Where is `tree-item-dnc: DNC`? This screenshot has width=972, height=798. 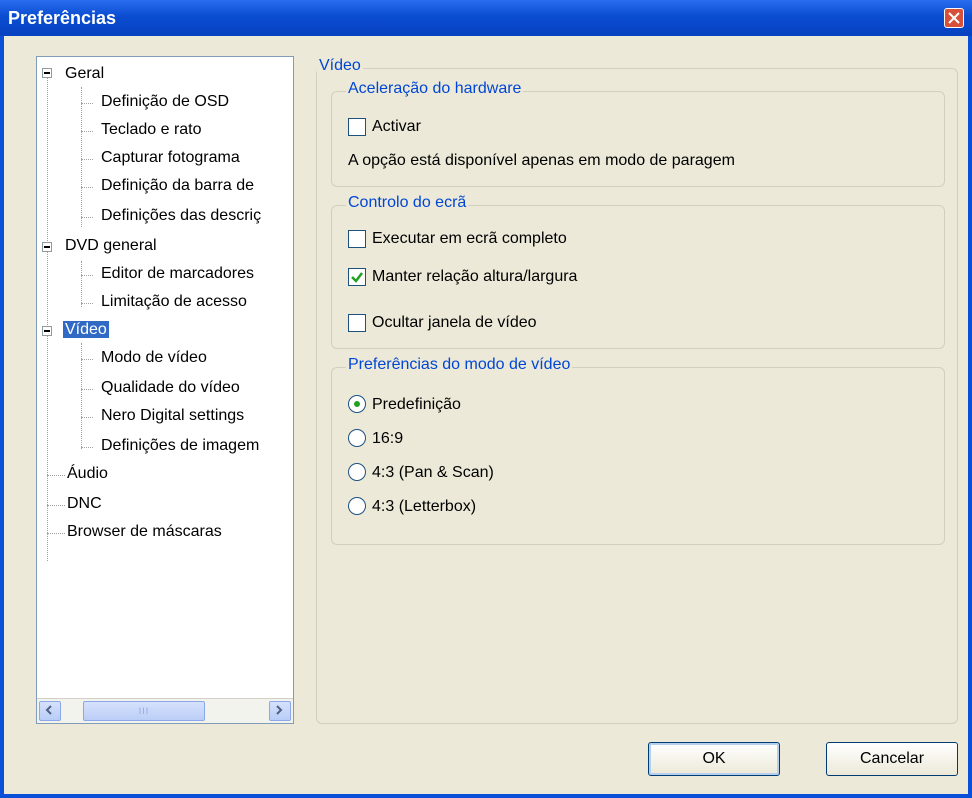 tree-item-dnc: DNC is located at coordinates (84, 504).